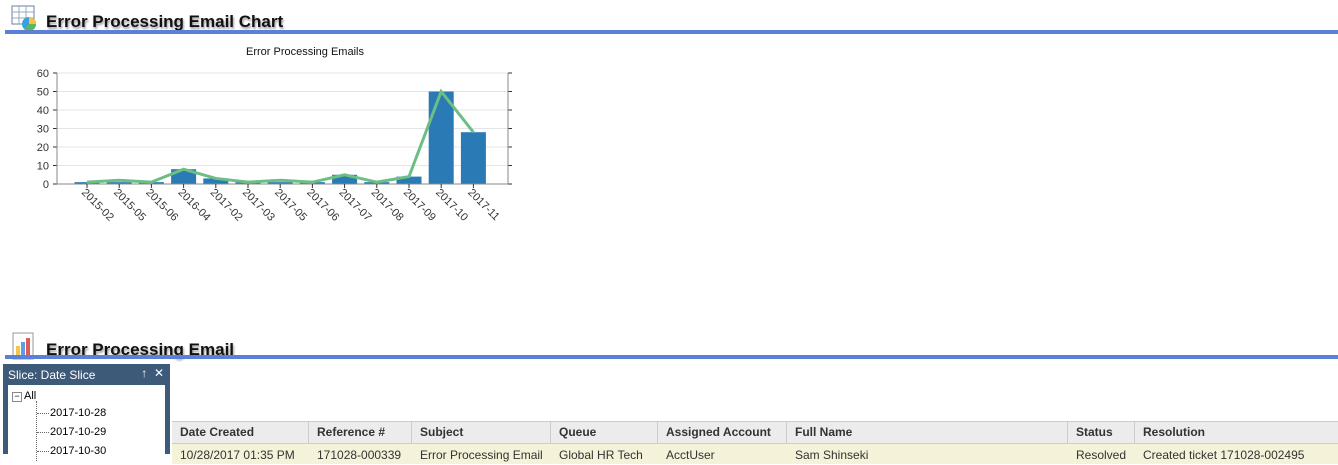 Image resolution: width=1338 pixels, height=465 pixels. Describe the element at coordinates (669, 350) in the screenshot. I see `grid-section-header: Error Processing Email` at that location.